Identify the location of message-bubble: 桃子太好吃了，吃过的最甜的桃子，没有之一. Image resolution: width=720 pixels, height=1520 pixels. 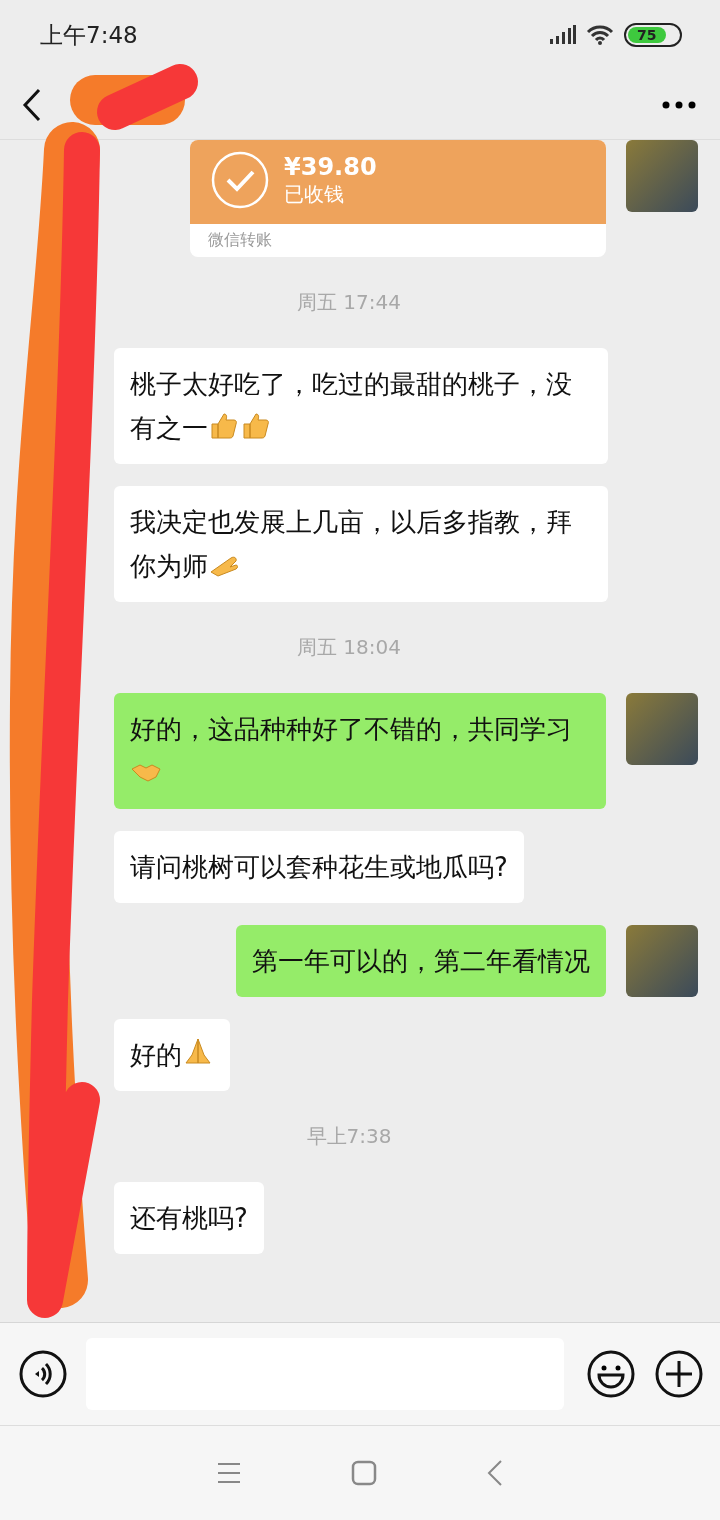
(361, 406).